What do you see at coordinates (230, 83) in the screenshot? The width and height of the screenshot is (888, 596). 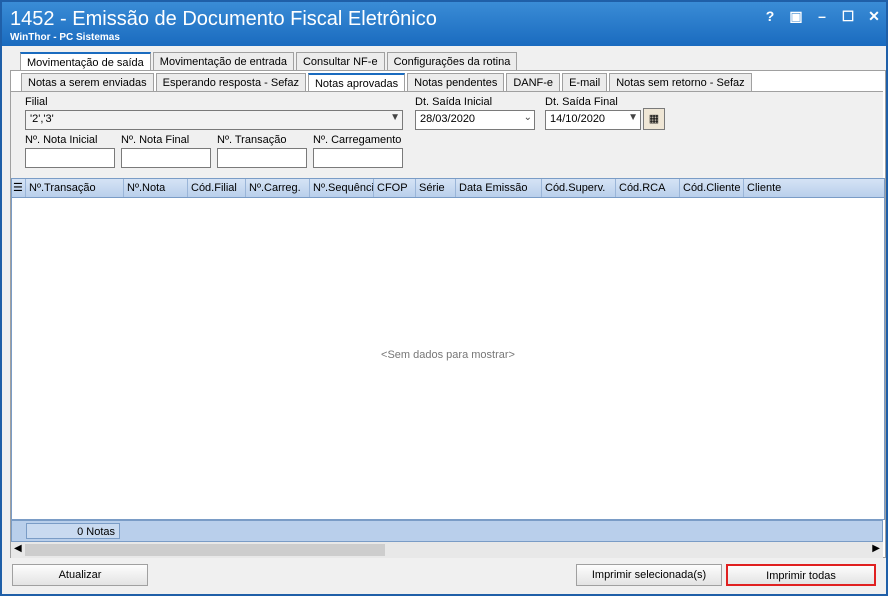 I see `tab-esperando-resposta: Esperando resposta - Sefaz` at bounding box center [230, 83].